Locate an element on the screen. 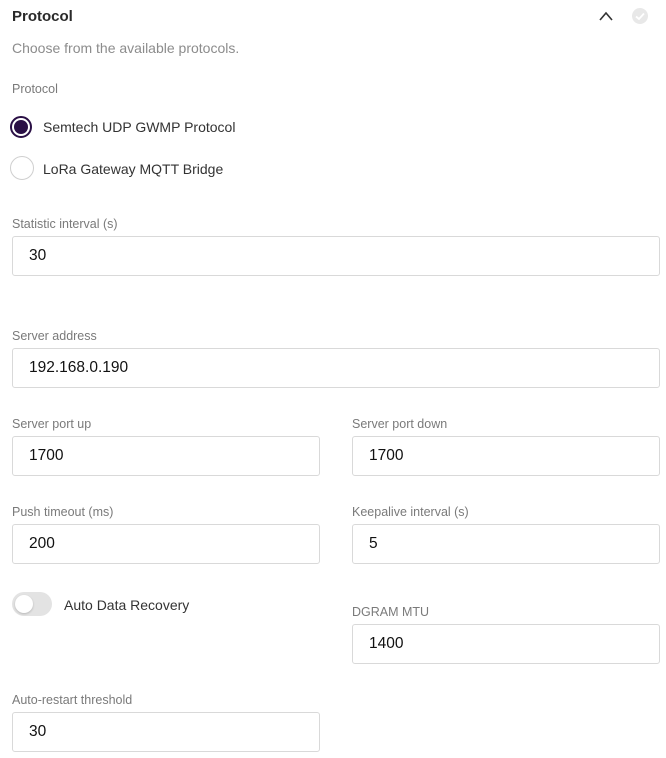  dgram-mtu-label: DGRAM MTU is located at coordinates (391, 612).